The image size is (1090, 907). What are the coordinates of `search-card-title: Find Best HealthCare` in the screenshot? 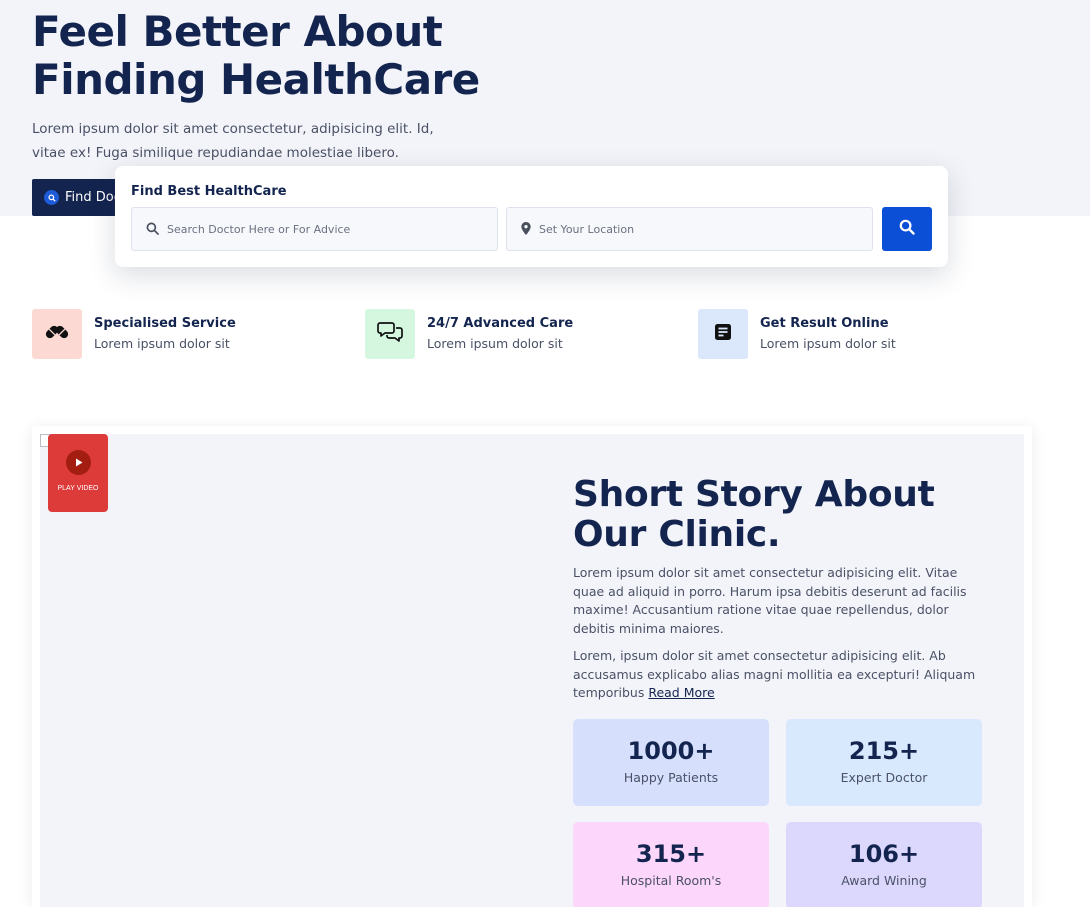 It's located at (209, 191).